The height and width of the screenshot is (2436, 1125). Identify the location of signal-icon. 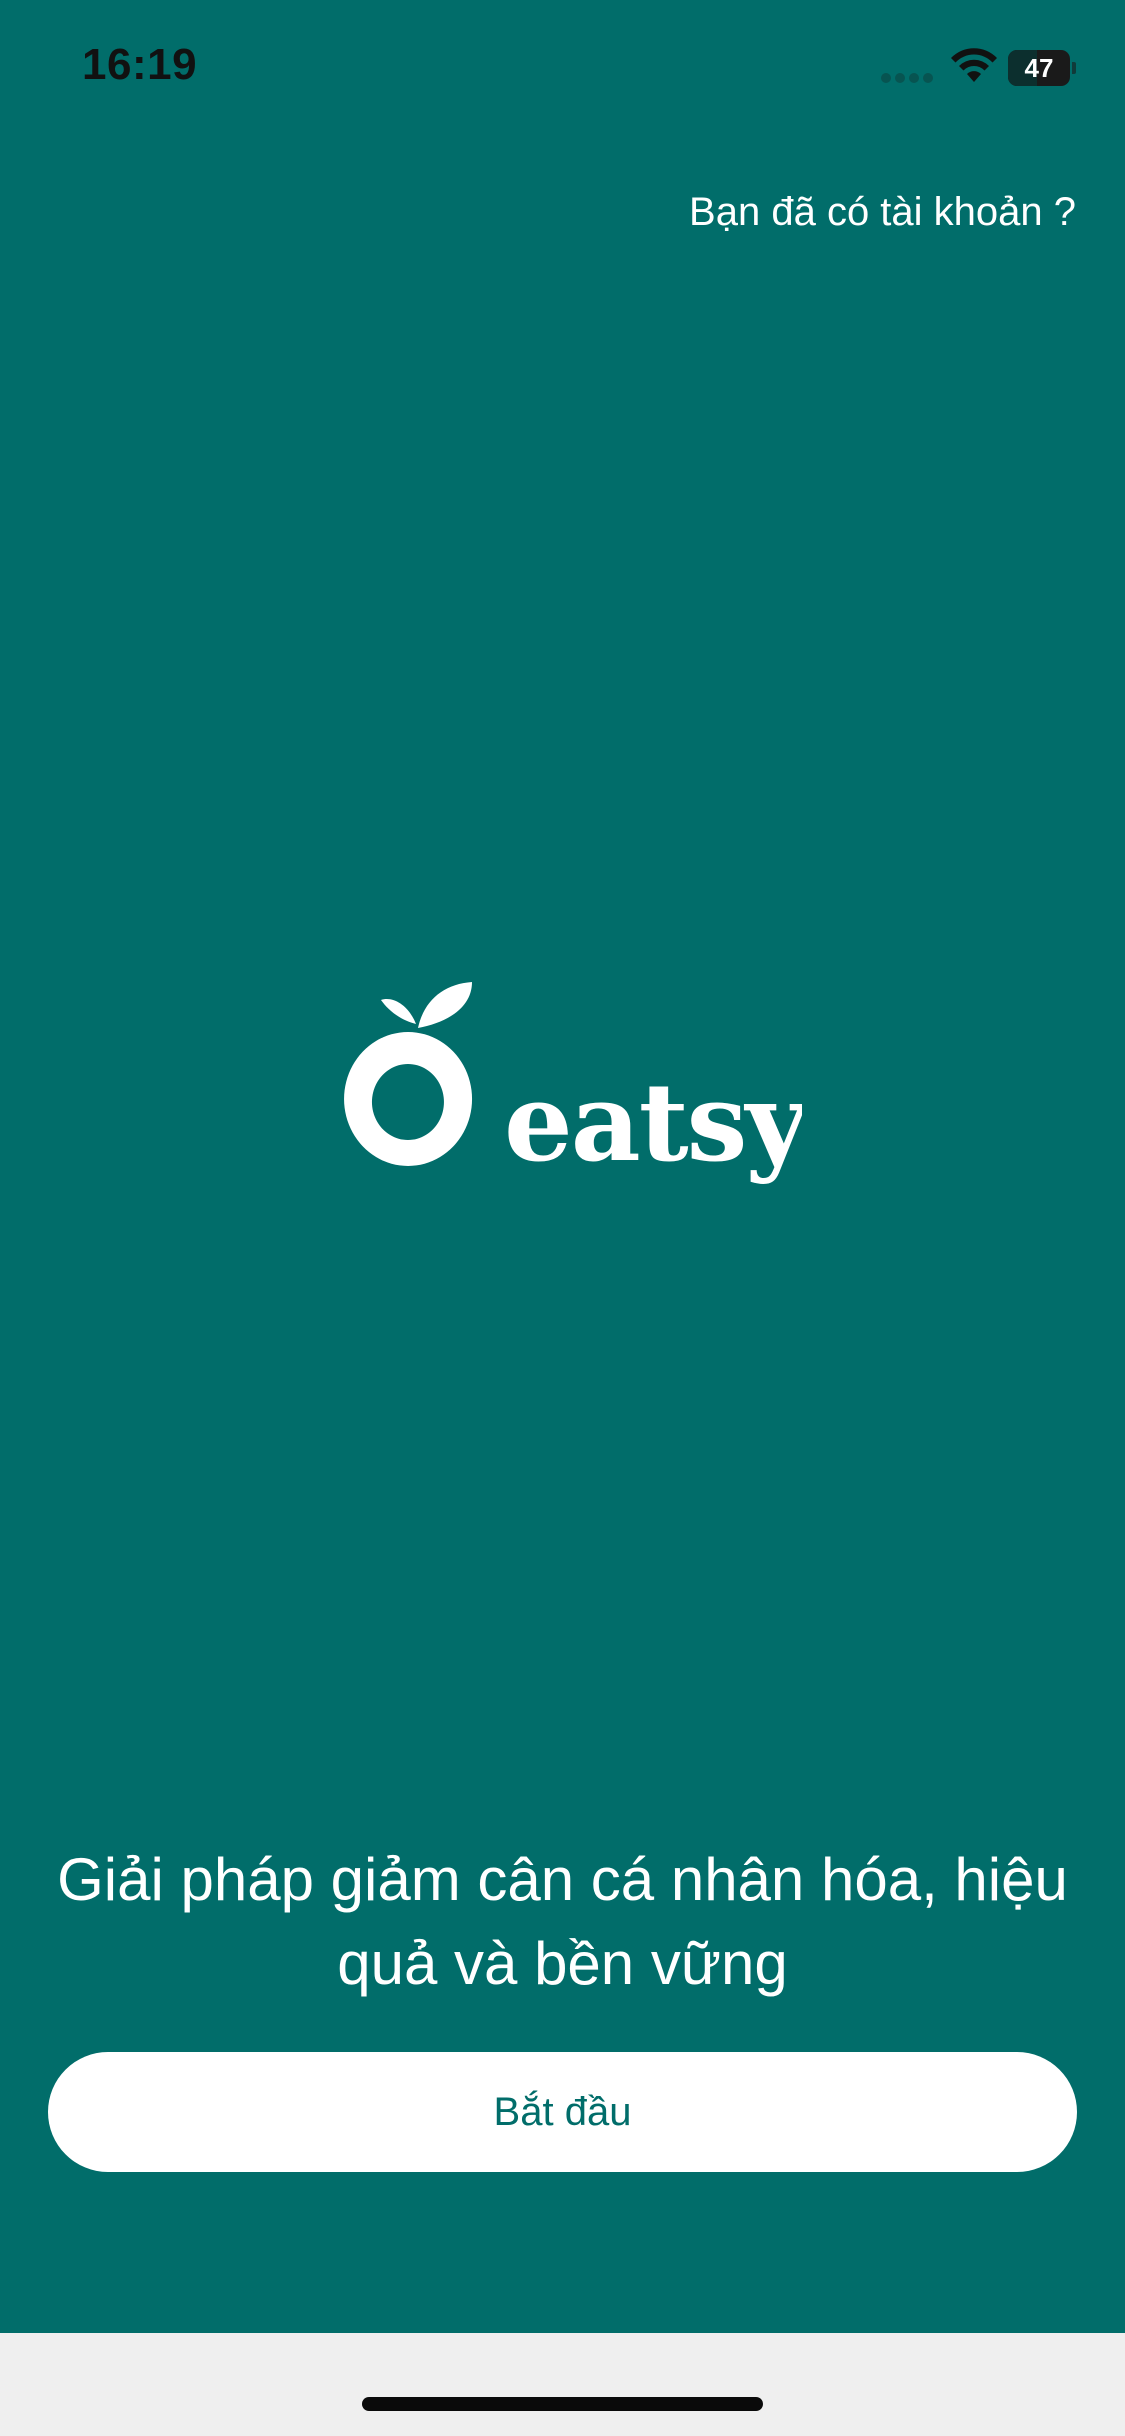
(907, 78).